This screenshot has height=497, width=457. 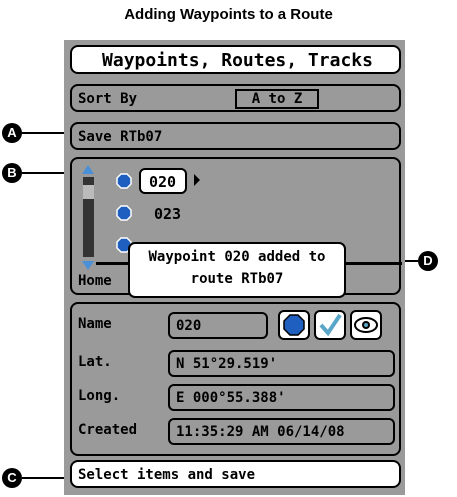 What do you see at coordinates (120, 137) in the screenshot?
I see `save-route-label: Save RTb07` at bounding box center [120, 137].